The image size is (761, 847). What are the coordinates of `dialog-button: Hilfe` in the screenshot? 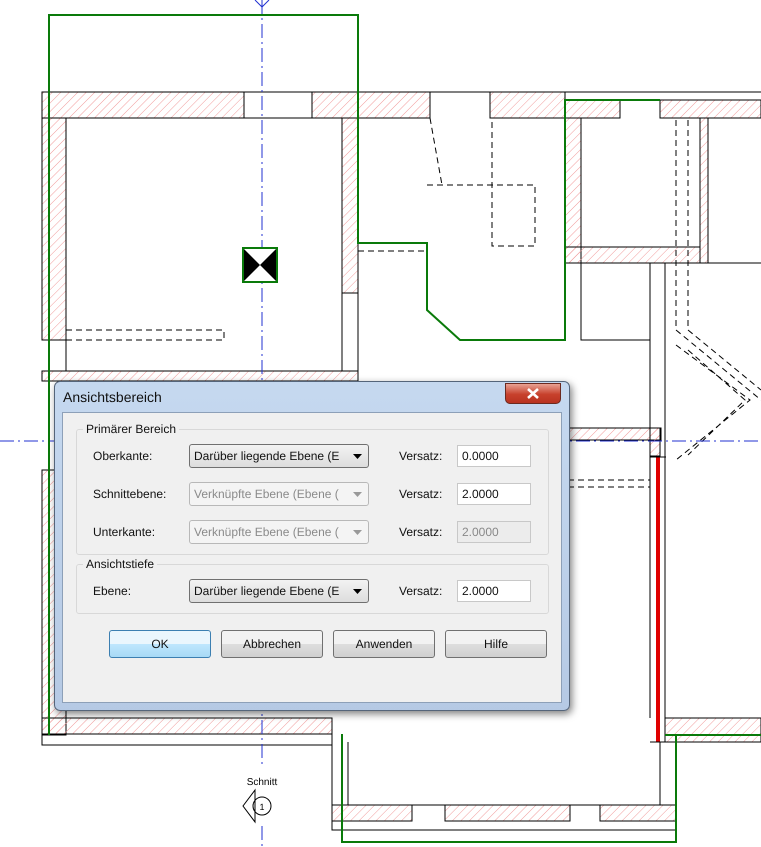 It's located at (496, 644).